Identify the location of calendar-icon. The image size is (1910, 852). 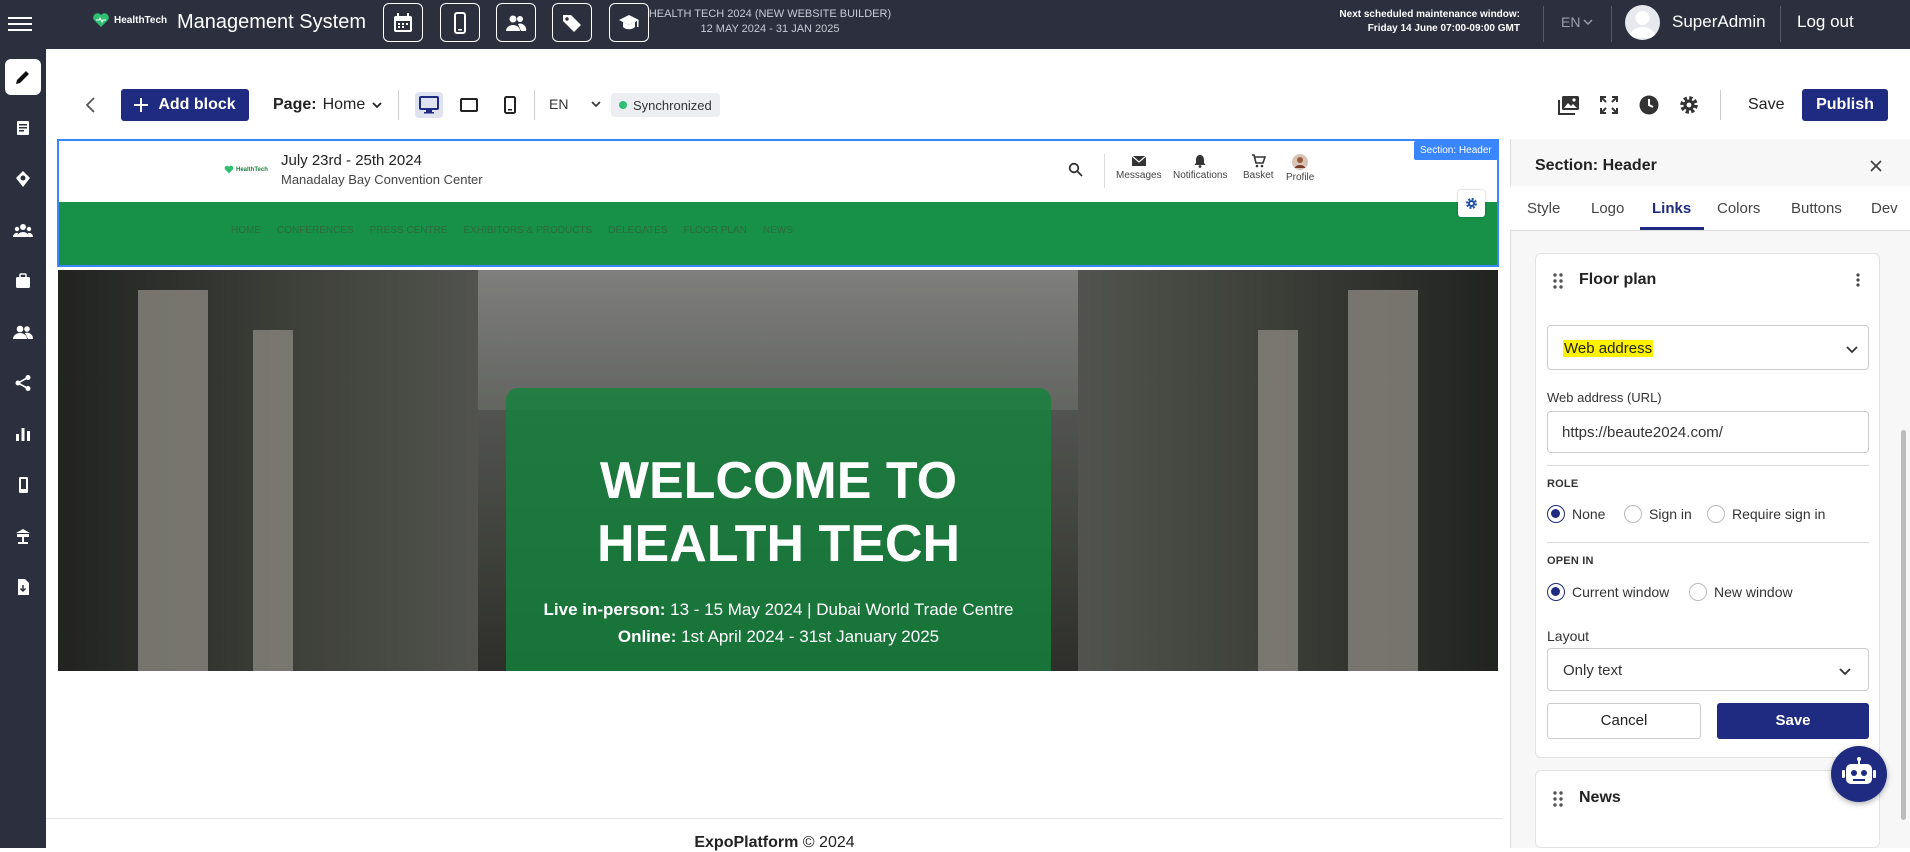
(403, 22).